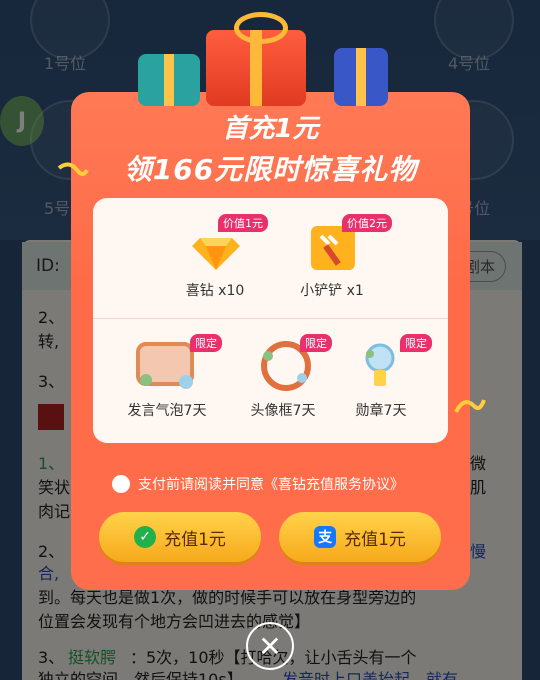 This screenshot has height=680, width=540. What do you see at coordinates (270, 318) in the screenshot?
I see `divider` at bounding box center [270, 318].